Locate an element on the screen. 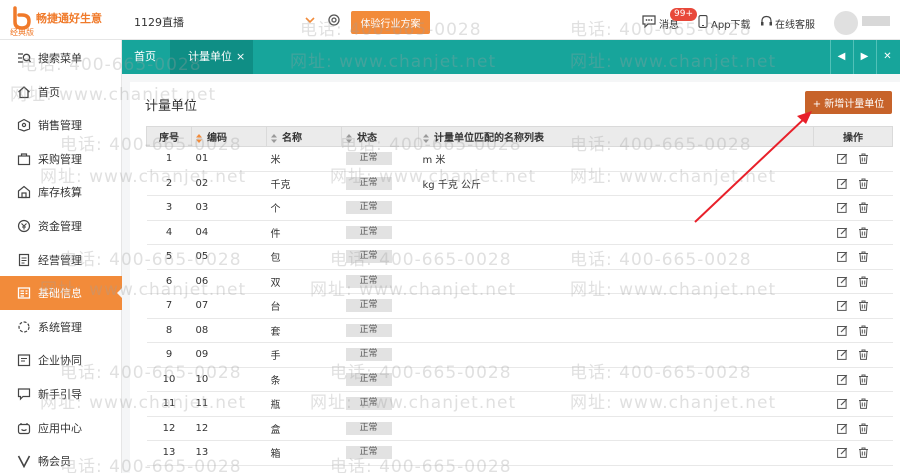 Image resolution: width=900 pixels, height=473 pixels. tab-close-all-icon: ✕ is located at coordinates (887, 57).